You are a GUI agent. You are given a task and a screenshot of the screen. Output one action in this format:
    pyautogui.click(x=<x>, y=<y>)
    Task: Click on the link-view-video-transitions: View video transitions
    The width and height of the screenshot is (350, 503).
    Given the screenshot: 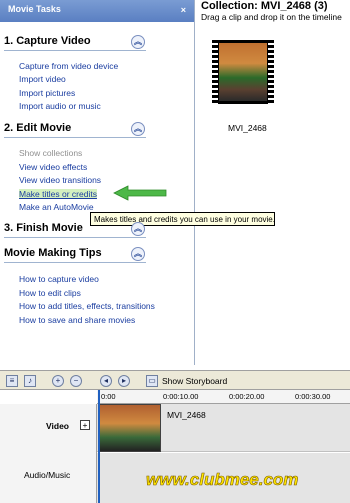 What is the action you would take?
    pyautogui.click(x=60, y=180)
    